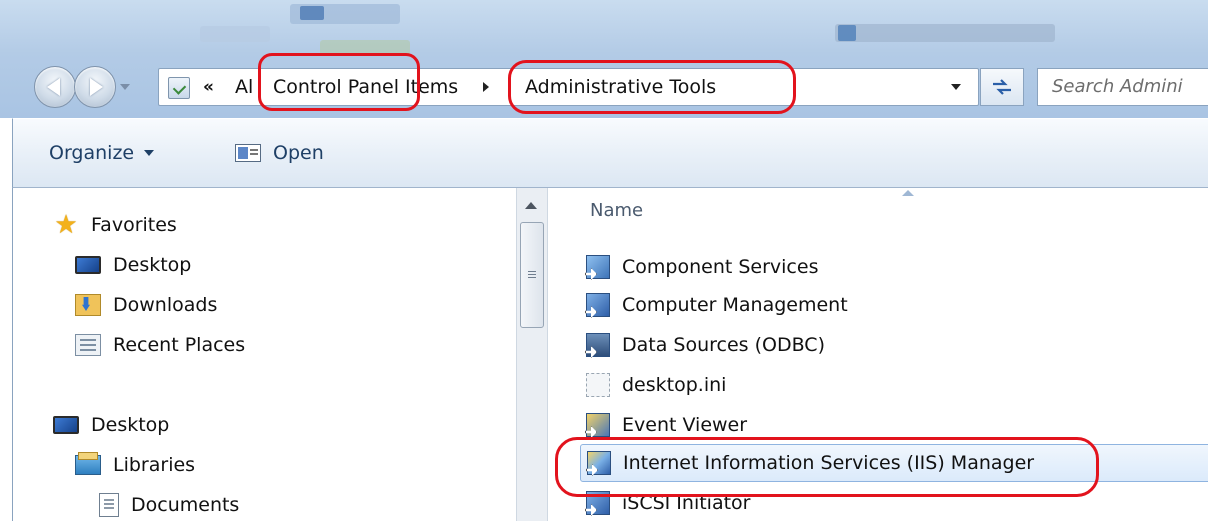  What do you see at coordinates (532, 275) in the screenshot?
I see `scrollbar-thumb` at bounding box center [532, 275].